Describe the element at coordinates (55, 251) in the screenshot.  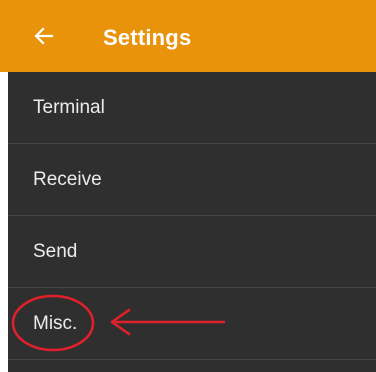
I see `settings-item-label: Send` at that location.